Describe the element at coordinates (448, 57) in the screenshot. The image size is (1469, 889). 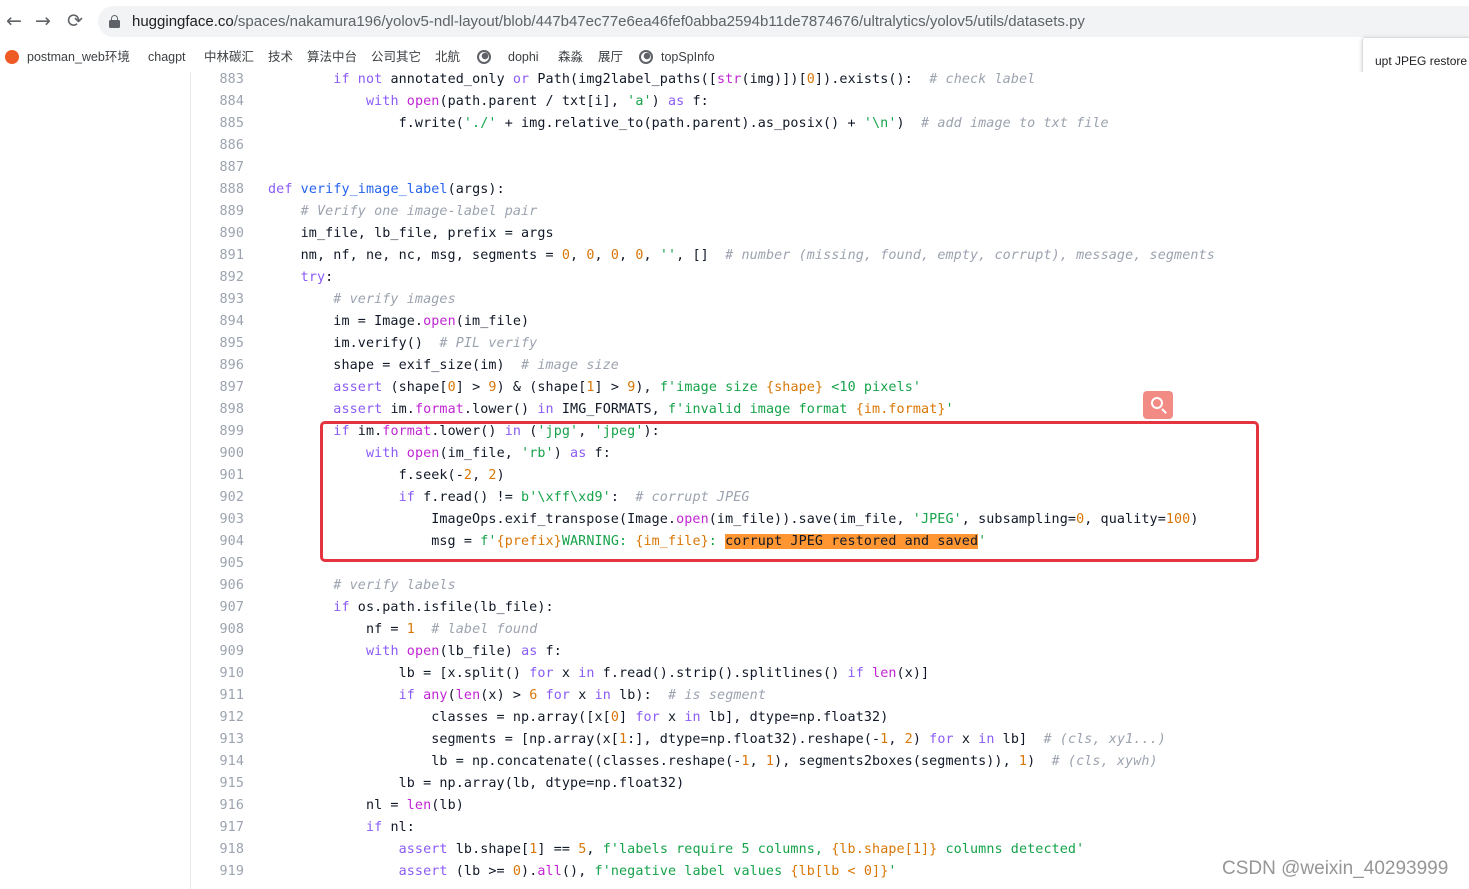
I see `bookmark-label: 北航` at that location.